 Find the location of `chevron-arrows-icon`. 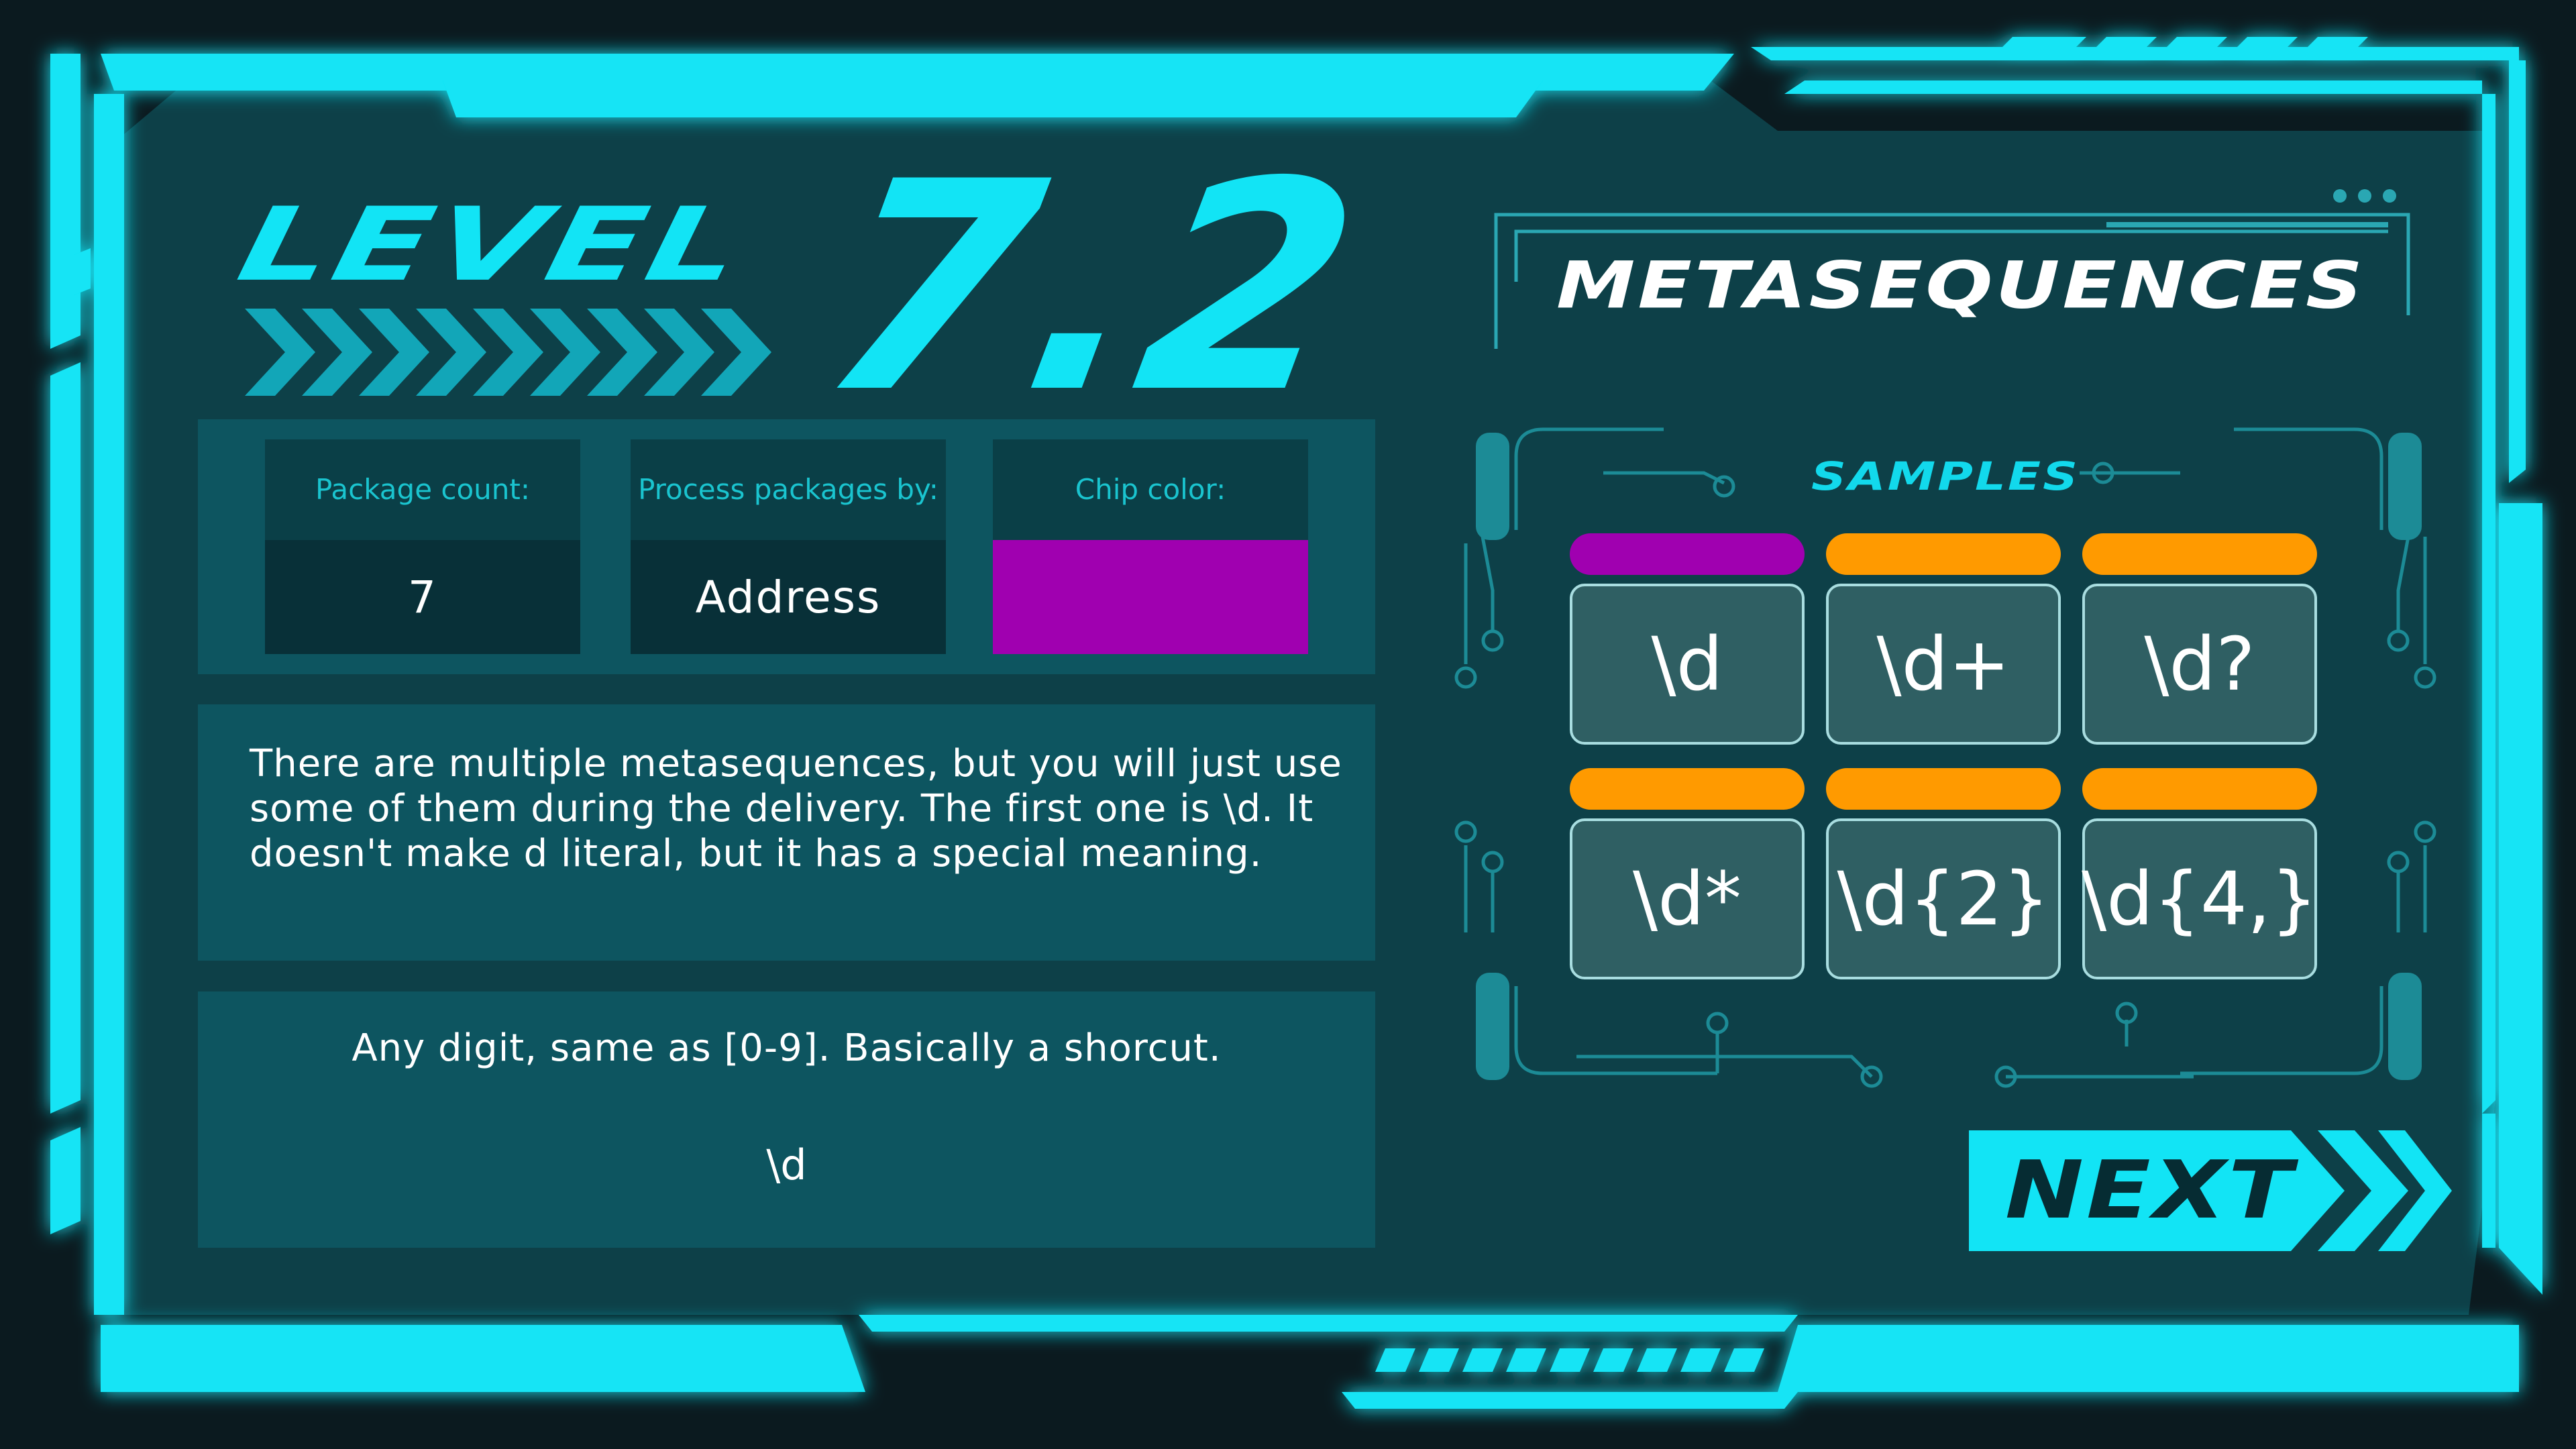

chevron-arrows-icon is located at coordinates (508, 352).